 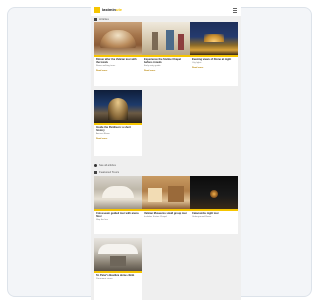 What do you see at coordinates (109, 172) in the screenshot?
I see `section-title: Featured Tours` at bounding box center [109, 172].